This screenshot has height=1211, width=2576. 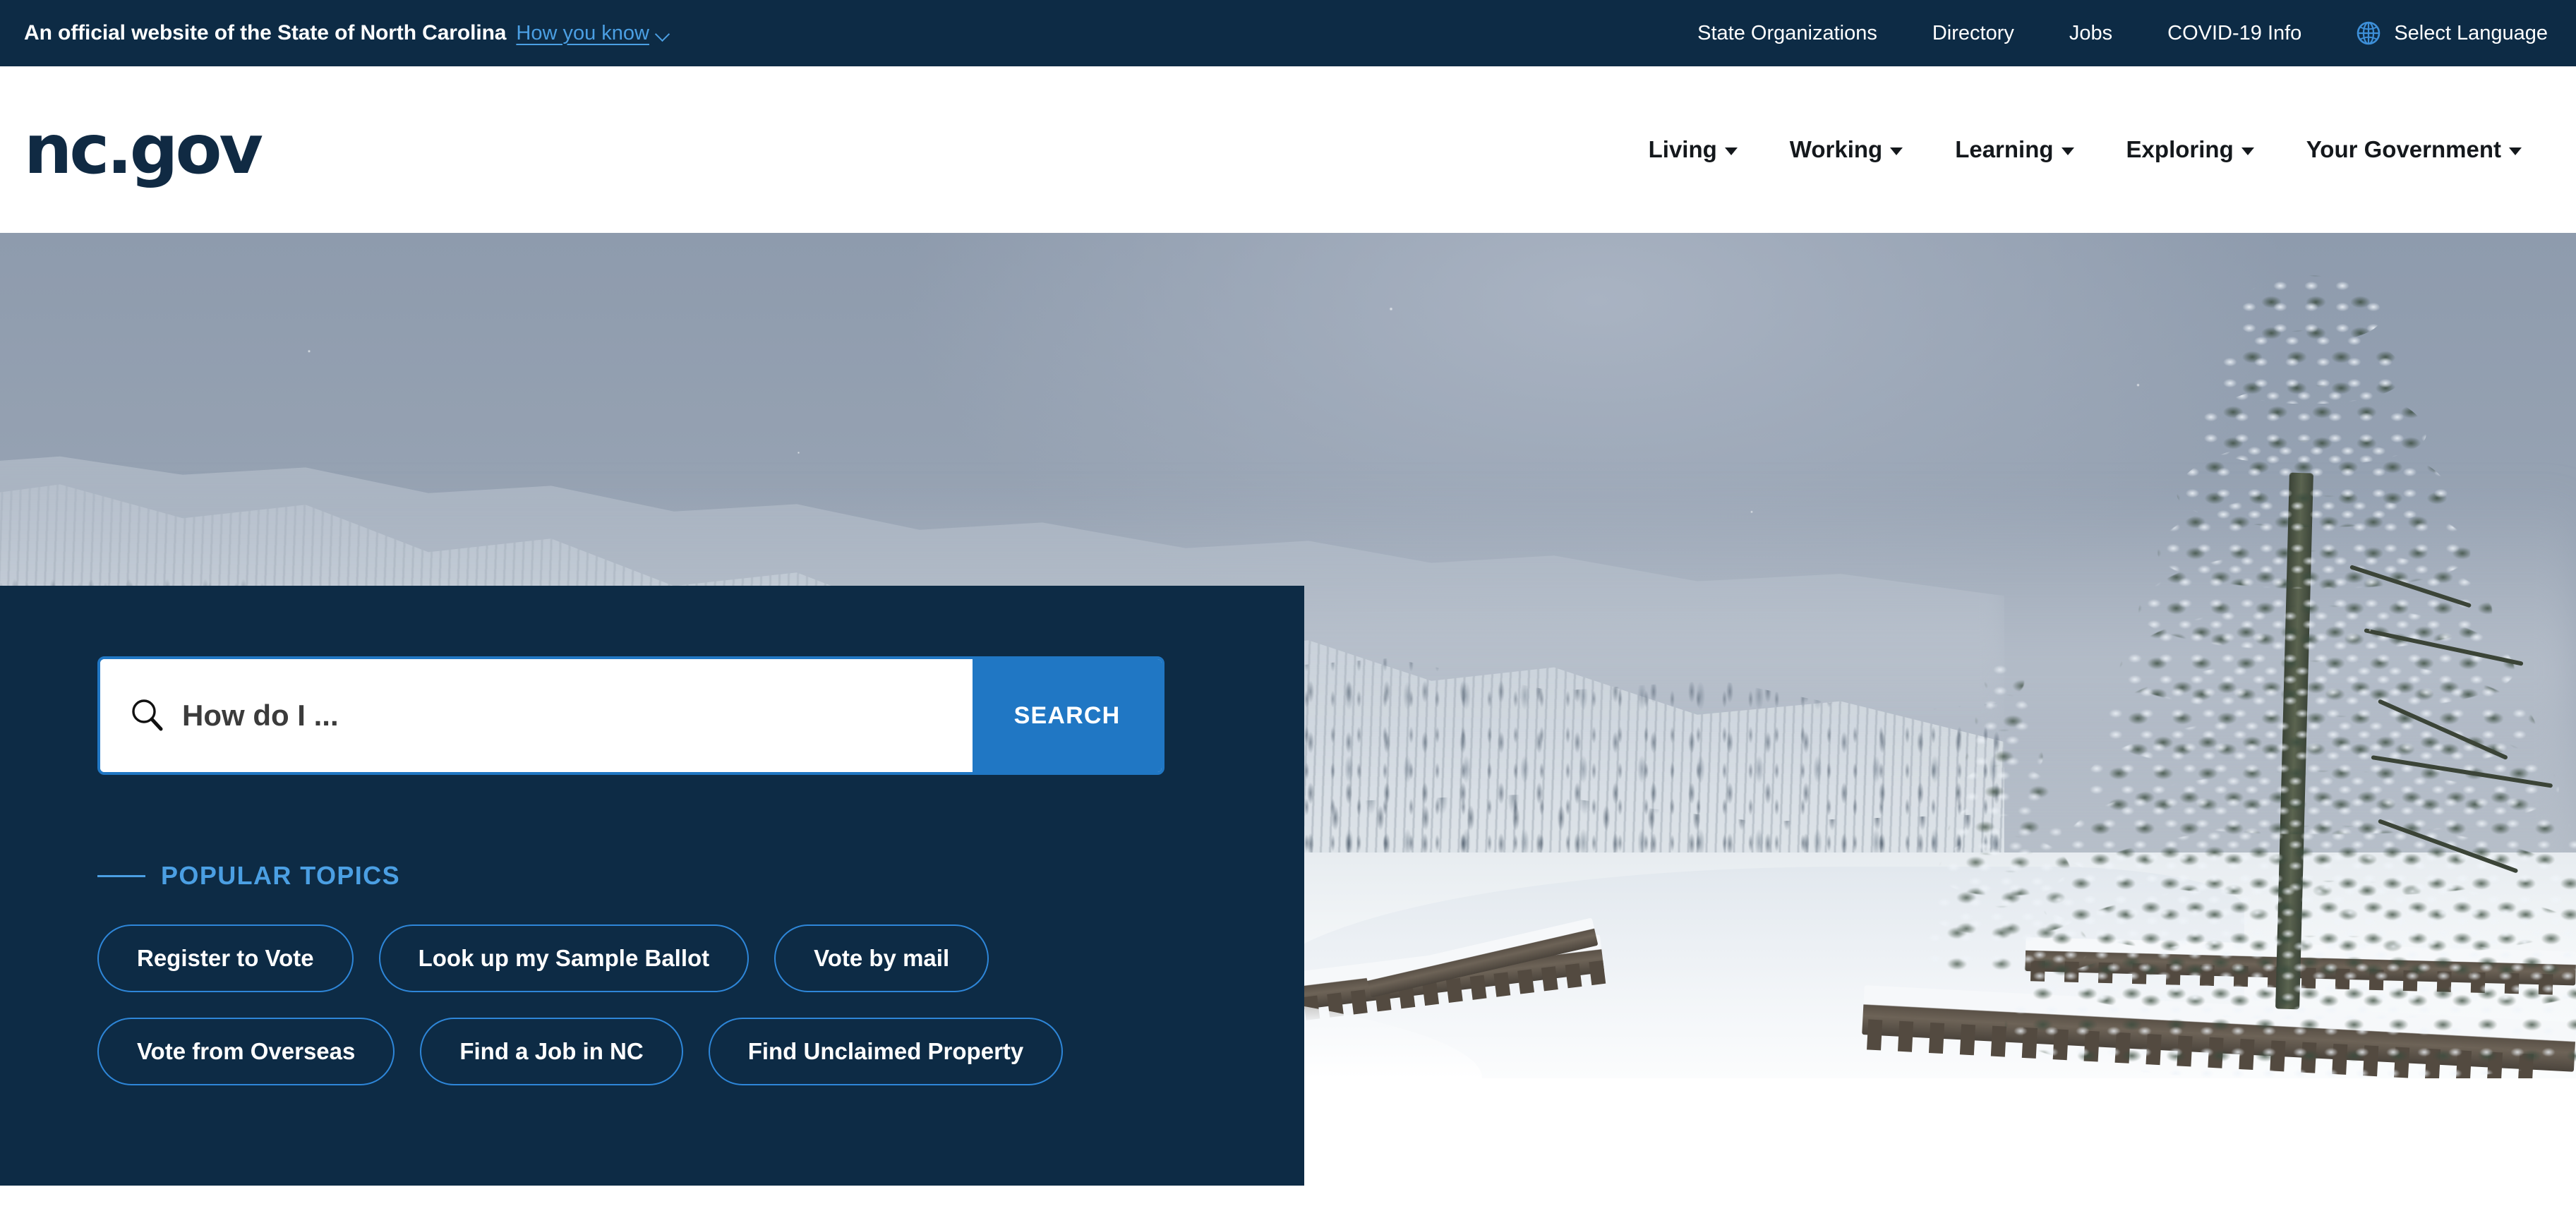 What do you see at coordinates (551, 1051) in the screenshot?
I see `topic-pill-find-a-job-in-nc: Find a Job in NC` at bounding box center [551, 1051].